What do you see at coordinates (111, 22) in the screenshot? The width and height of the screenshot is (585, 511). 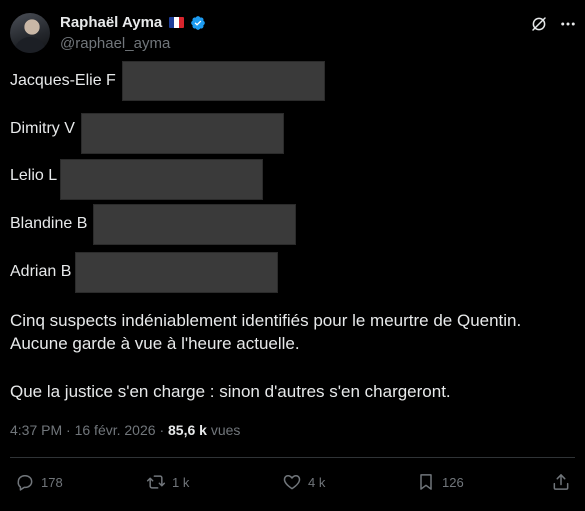 I see `author-display-name: Raphaël Ayma` at bounding box center [111, 22].